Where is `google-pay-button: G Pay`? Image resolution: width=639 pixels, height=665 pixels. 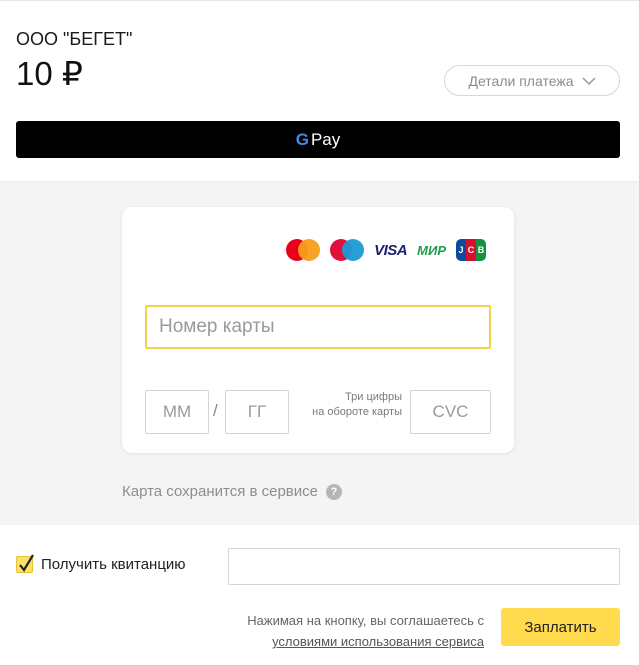
google-pay-button: G Pay is located at coordinates (318, 139).